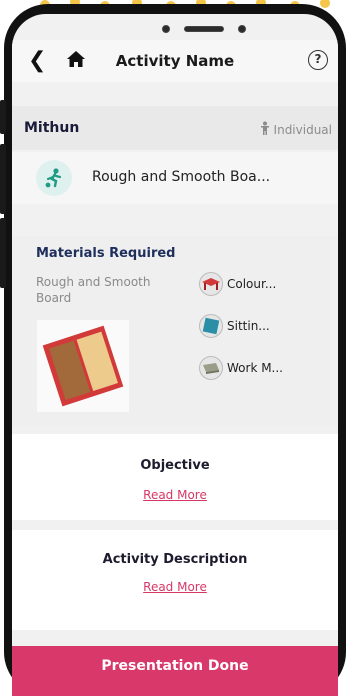  What do you see at coordinates (325, 4) in the screenshot?
I see `decor-dot` at bounding box center [325, 4].